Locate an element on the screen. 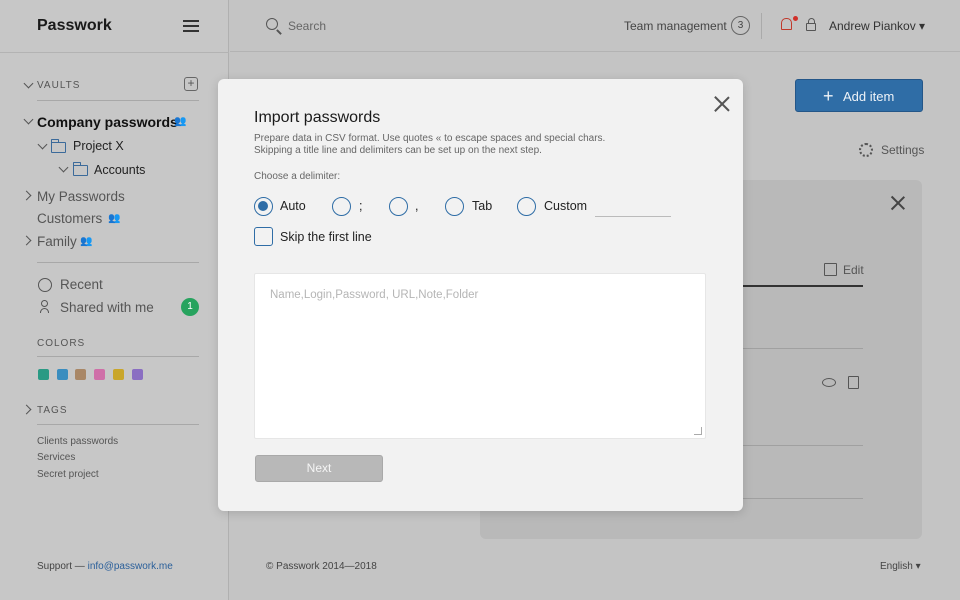 Image resolution: width=960 pixels, height=600 pixels. radio-custom-label: Custom is located at coordinates (566, 206).